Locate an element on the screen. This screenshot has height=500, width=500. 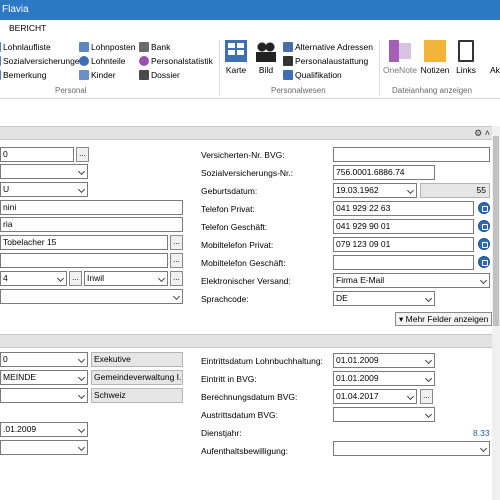
ribbon-button-more: Ak is located at coordinates (495, 57).